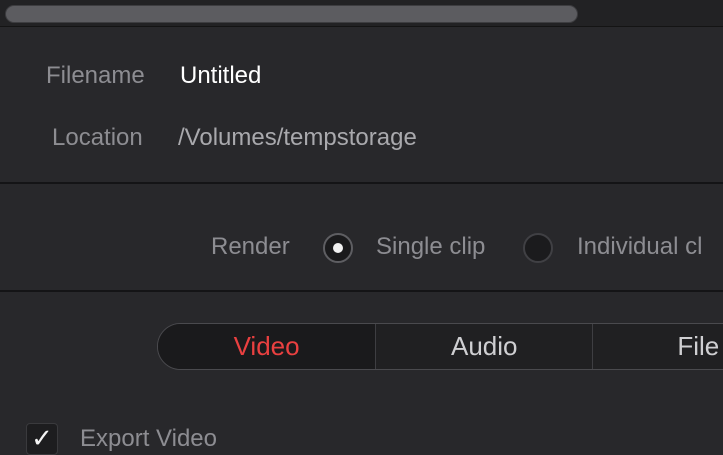 The height and width of the screenshot is (455, 723). What do you see at coordinates (639, 247) in the screenshot?
I see `render-individual-clips-label: Individual cl` at bounding box center [639, 247].